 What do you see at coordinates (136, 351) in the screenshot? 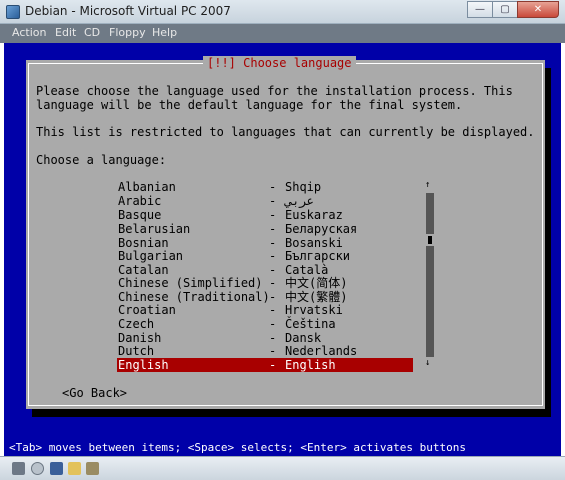
I see `language-name: Dutch` at bounding box center [136, 351].